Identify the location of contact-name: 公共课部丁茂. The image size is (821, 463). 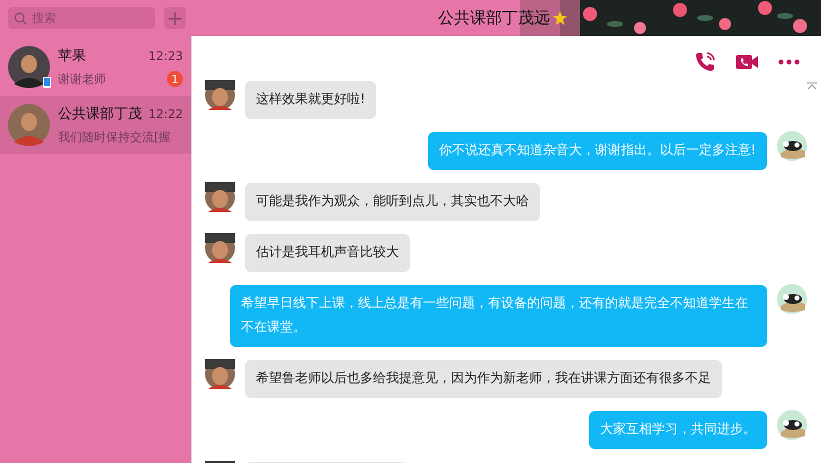
(100, 113).